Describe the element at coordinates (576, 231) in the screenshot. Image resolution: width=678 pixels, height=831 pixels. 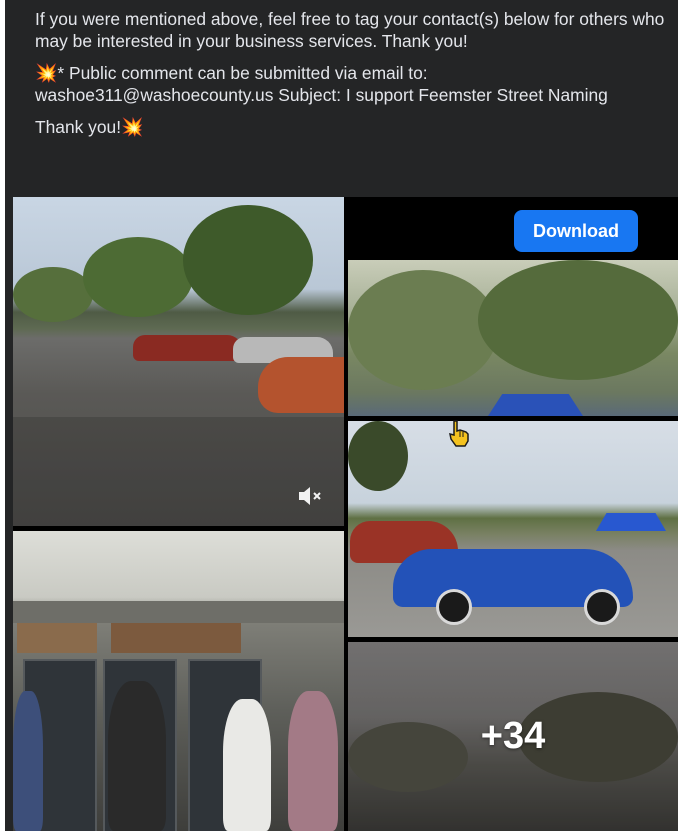
I see `download-button: Download` at that location.